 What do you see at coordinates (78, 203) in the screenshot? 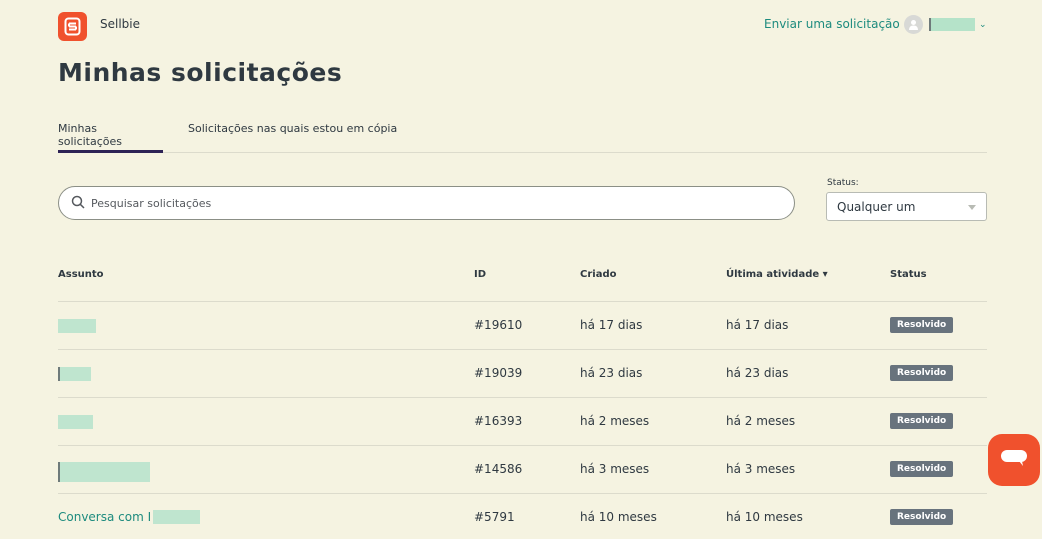
I see `search-icon` at bounding box center [78, 203].